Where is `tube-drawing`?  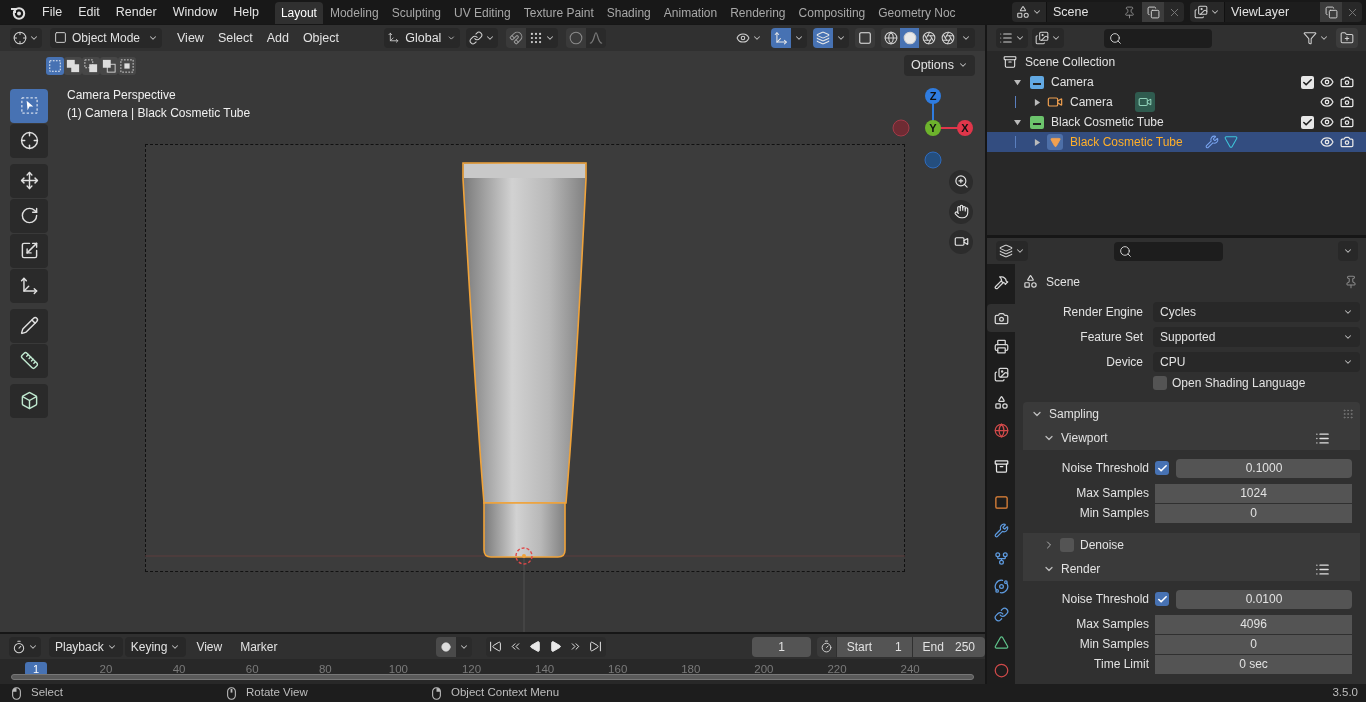
tube-drawing is located at coordinates (524, 360).